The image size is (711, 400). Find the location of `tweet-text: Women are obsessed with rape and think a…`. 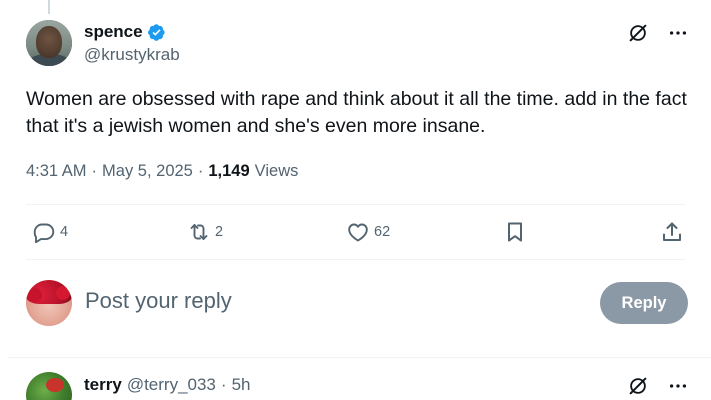

tweet-text: Women are obsessed with rape and think a… is located at coordinates (356, 112).